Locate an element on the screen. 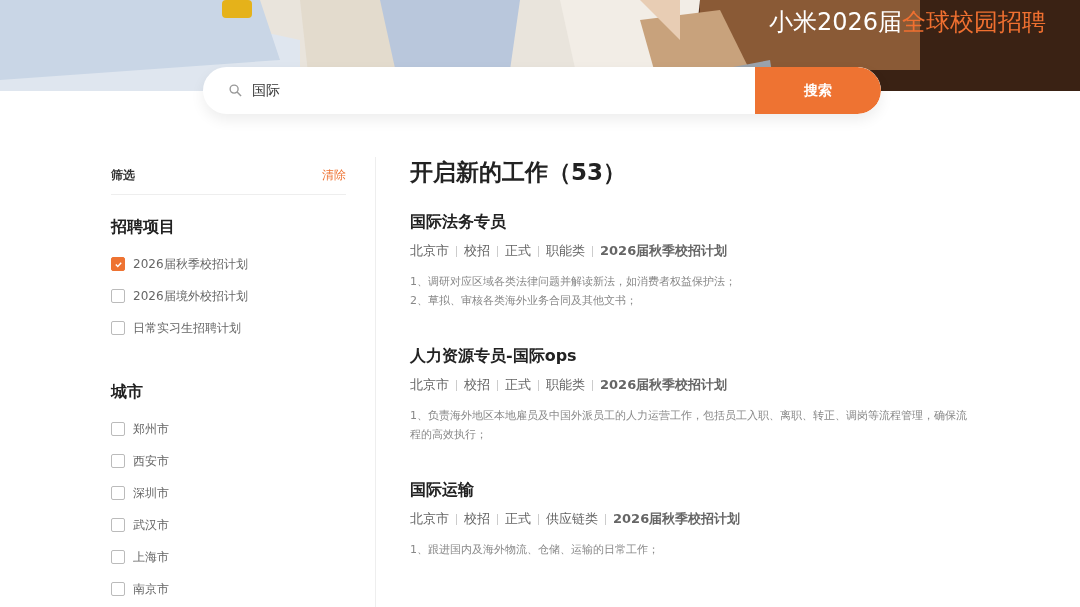 The width and height of the screenshot is (1080, 607). search-field: 国际 is located at coordinates (402, 90).